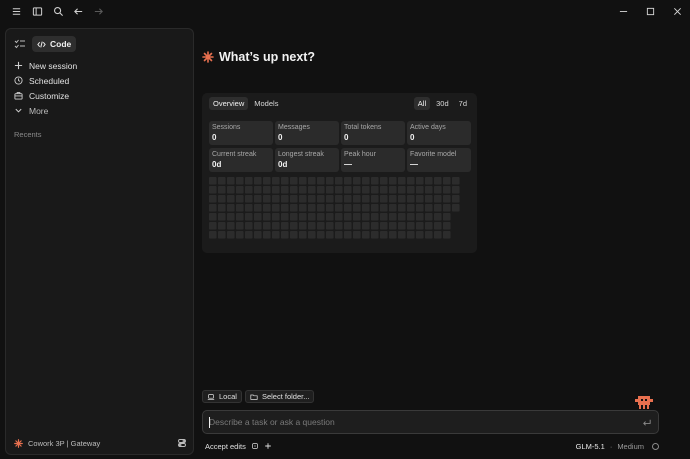  What do you see at coordinates (39, 110) in the screenshot?
I see `sidebar-item-label: More` at bounding box center [39, 110].